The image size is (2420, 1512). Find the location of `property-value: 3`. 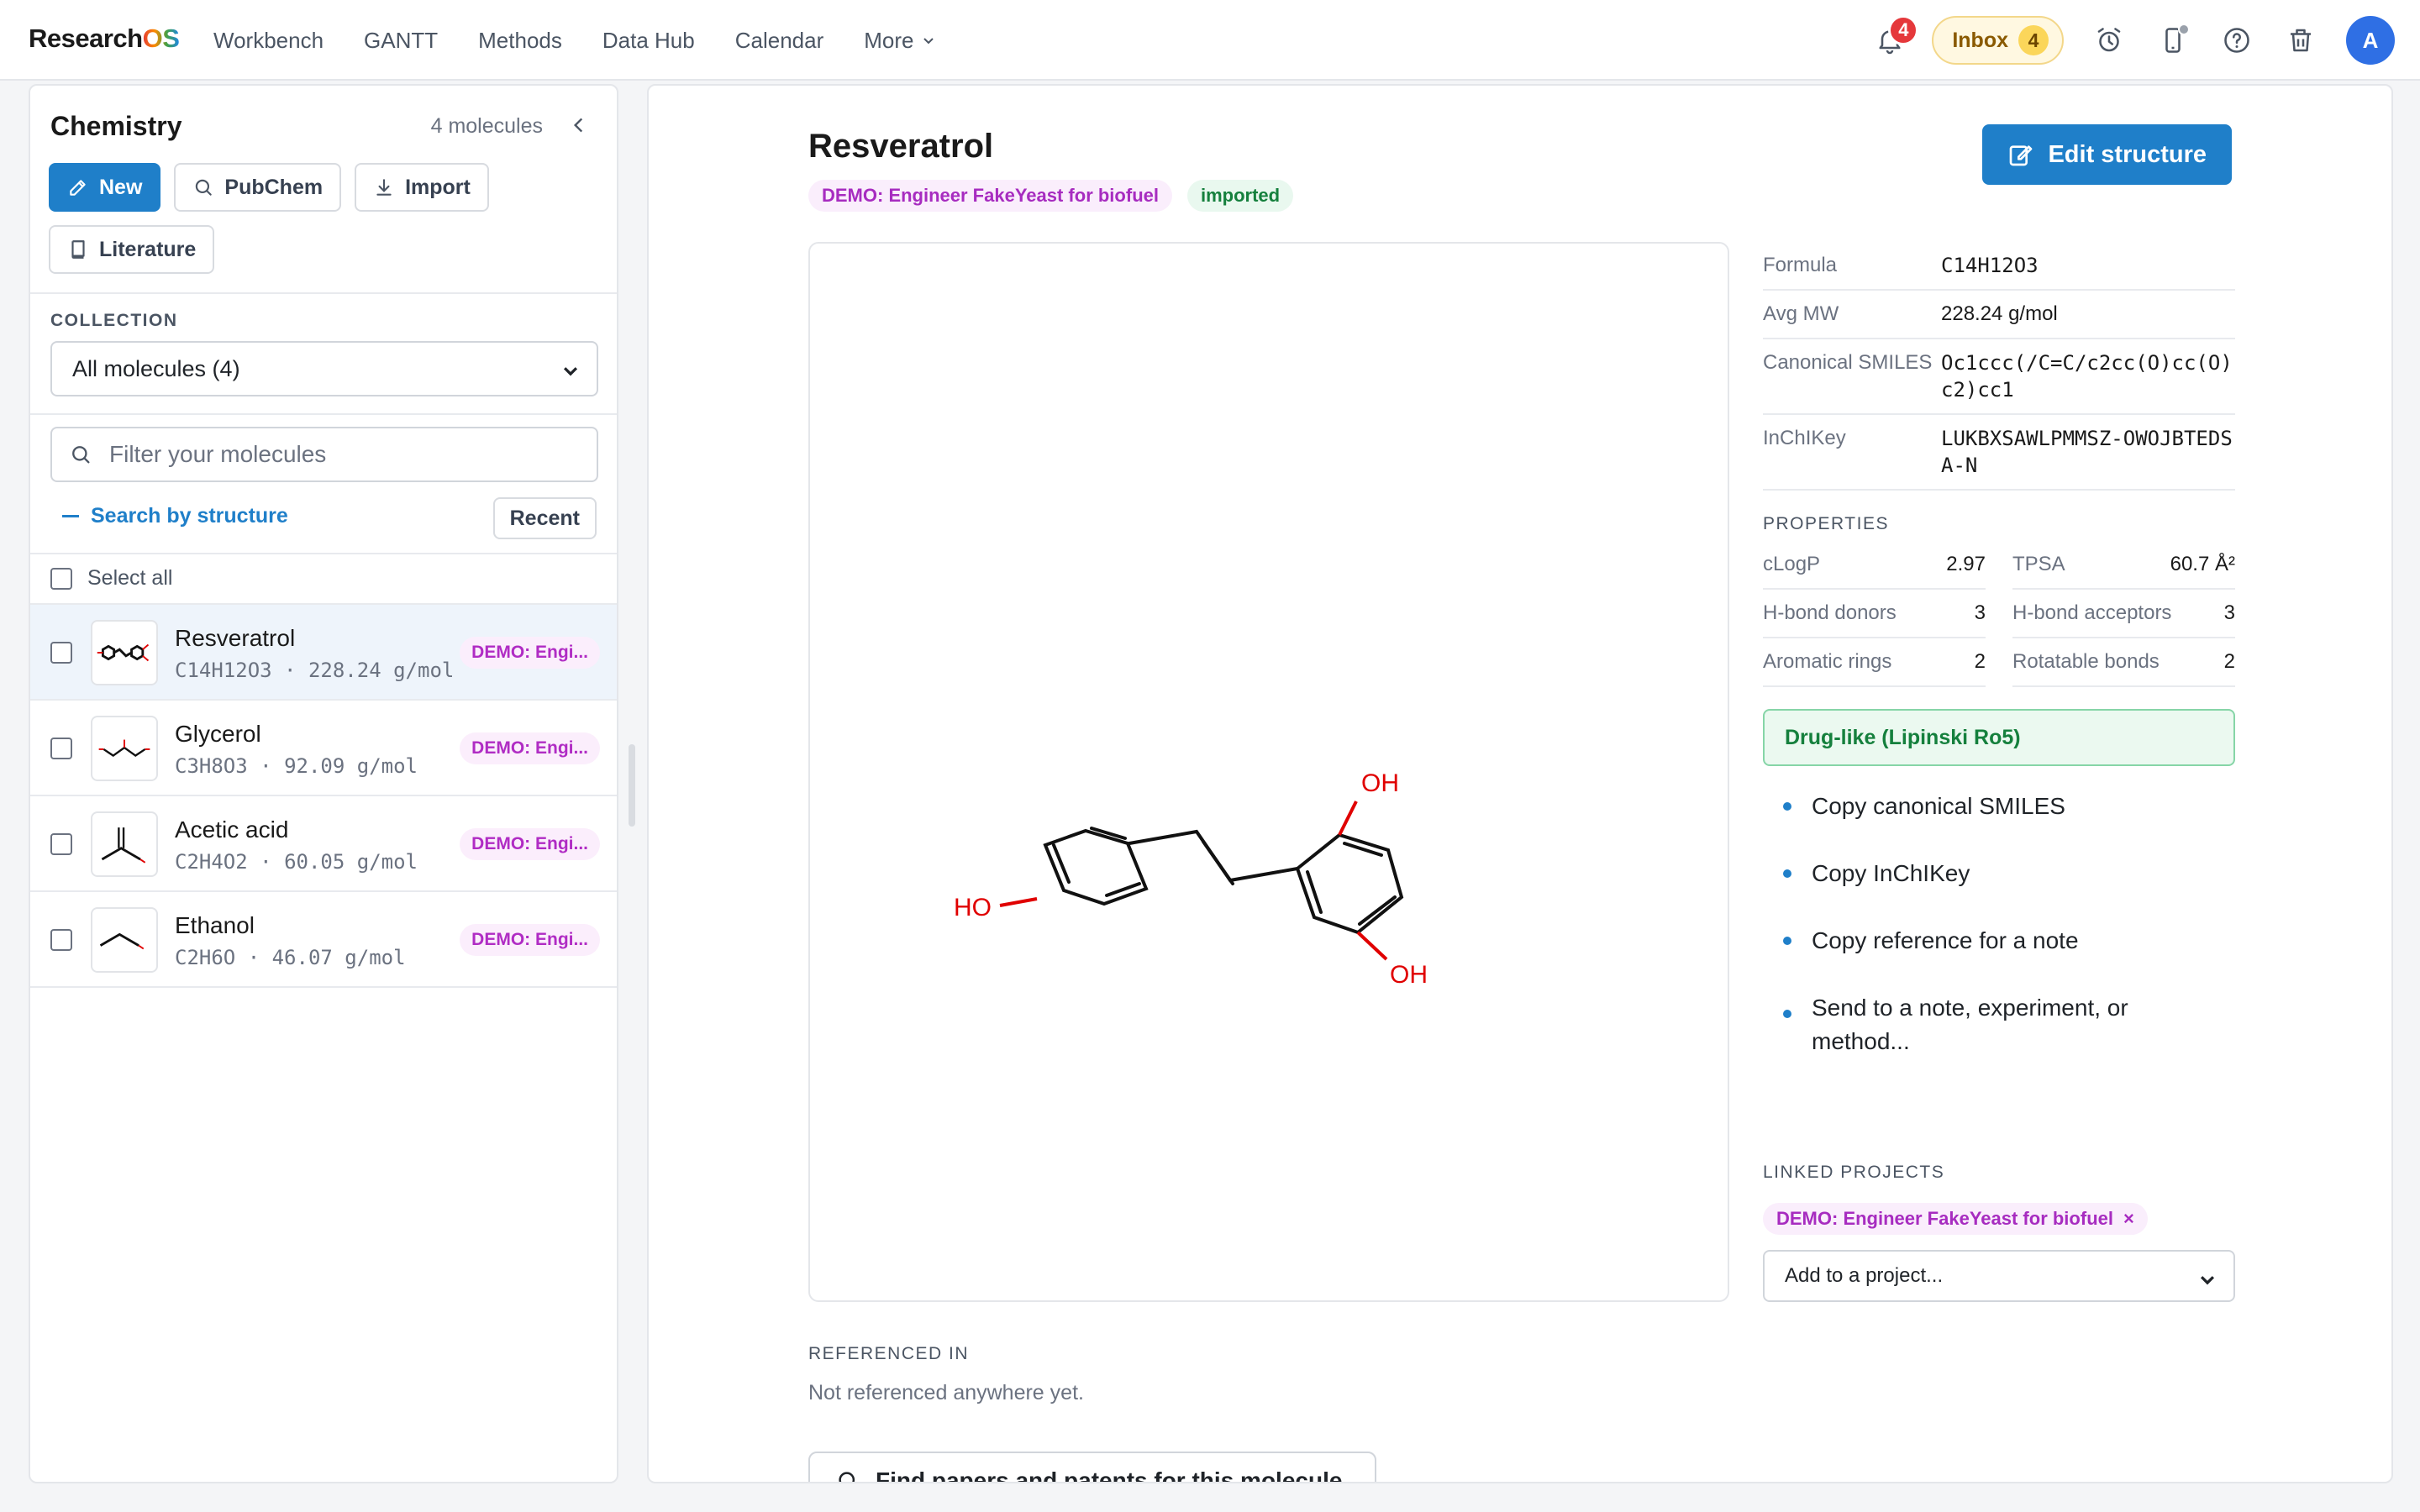

property-value: 3 is located at coordinates (2229, 612).